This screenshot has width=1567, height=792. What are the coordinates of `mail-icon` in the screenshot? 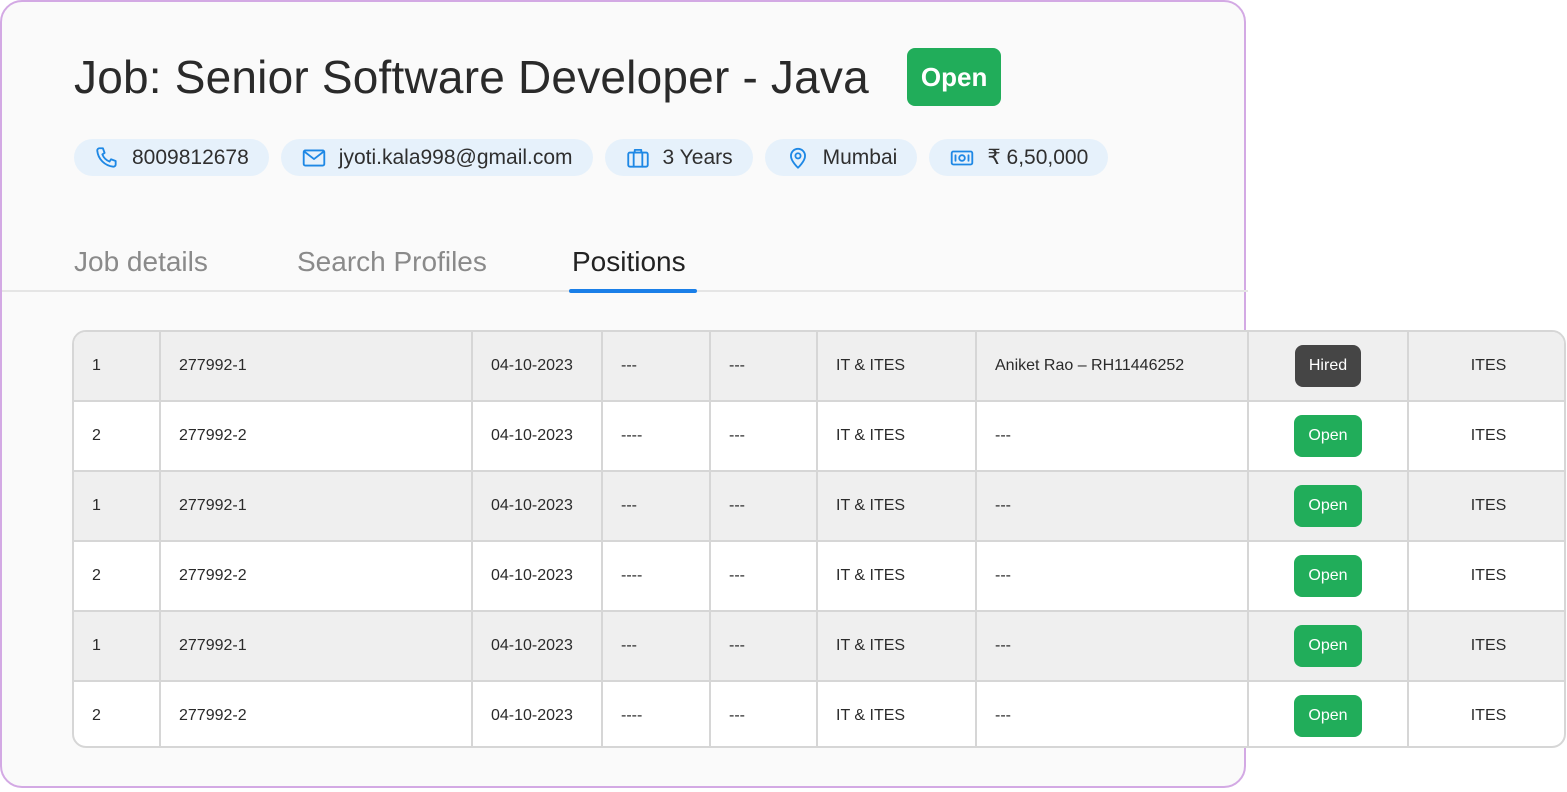 It's located at (314, 157).